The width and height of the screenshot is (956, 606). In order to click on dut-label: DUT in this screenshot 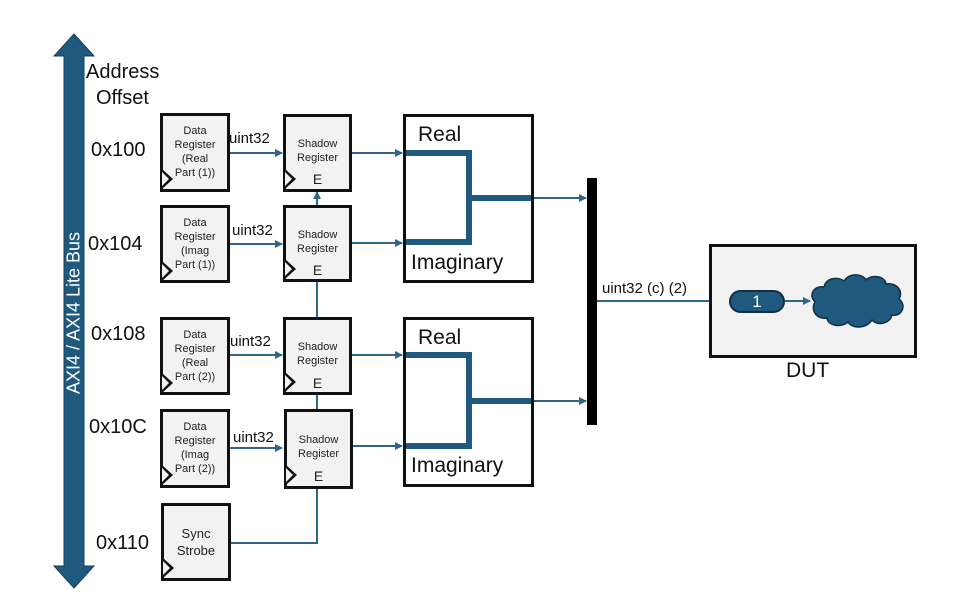, I will do `click(808, 370)`.